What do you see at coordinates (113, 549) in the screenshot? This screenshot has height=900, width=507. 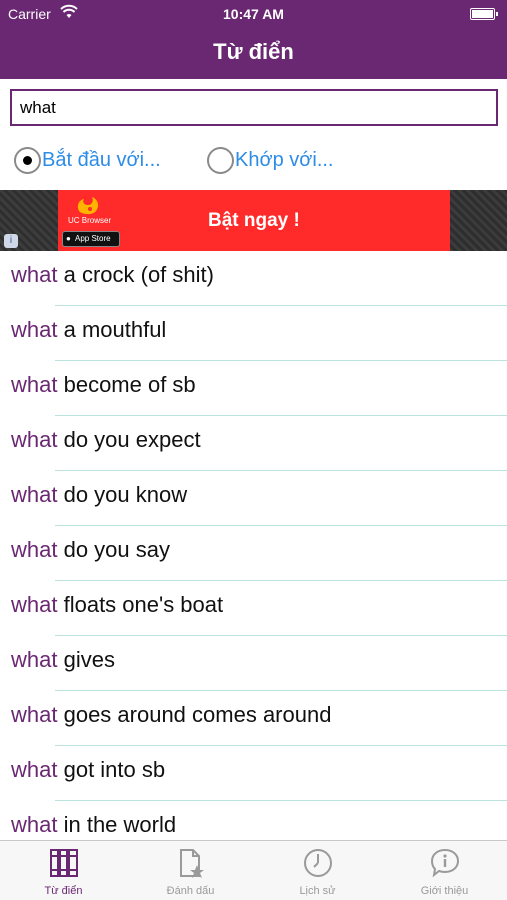 I see `result-item-rest: do you say` at bounding box center [113, 549].